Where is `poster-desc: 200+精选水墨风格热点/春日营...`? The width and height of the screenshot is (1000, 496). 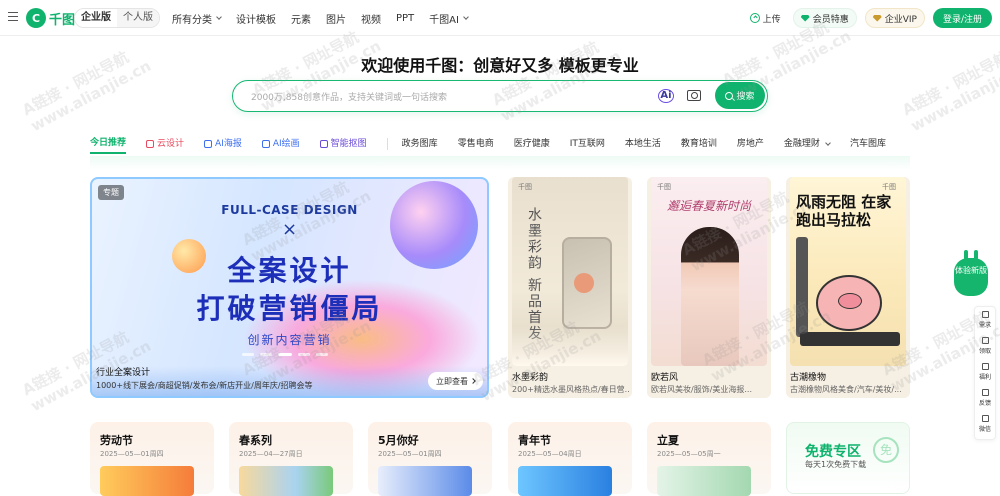
poster-desc: 200+精选水墨风格热点/春日营... is located at coordinates (571, 389).